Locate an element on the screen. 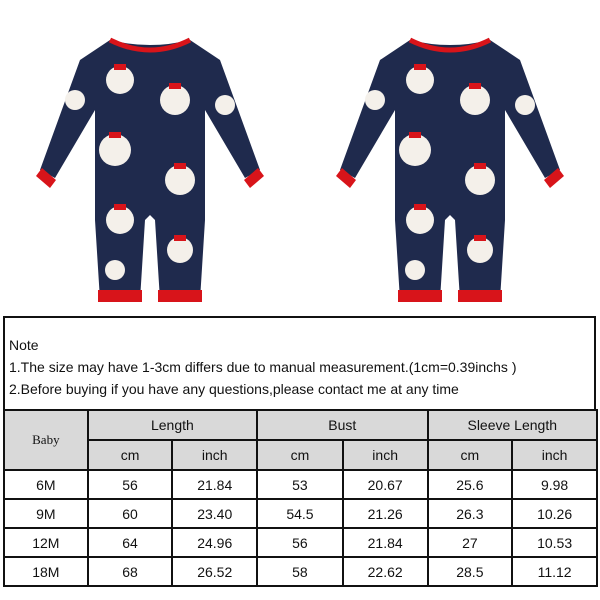  bust-header: Bust is located at coordinates (342, 425).